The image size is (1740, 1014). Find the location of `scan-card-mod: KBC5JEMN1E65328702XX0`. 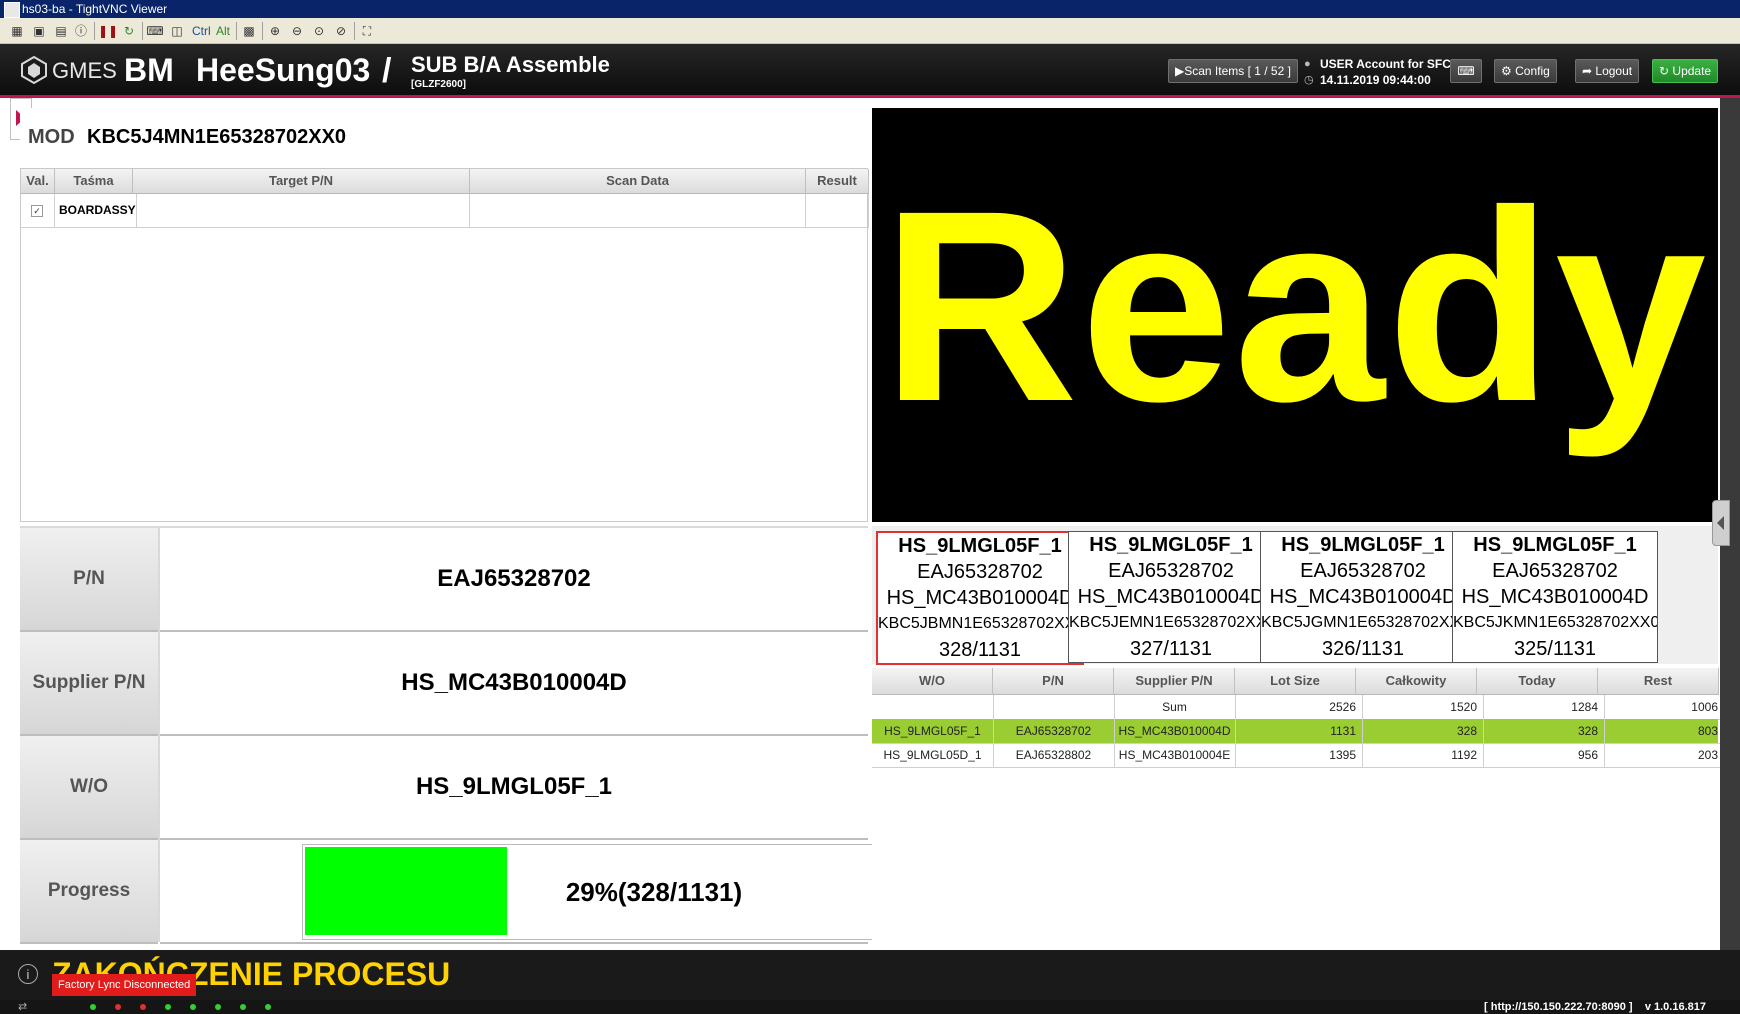

scan-card-mod: KBC5JEMN1E65328702XX0 is located at coordinates (1171, 622).